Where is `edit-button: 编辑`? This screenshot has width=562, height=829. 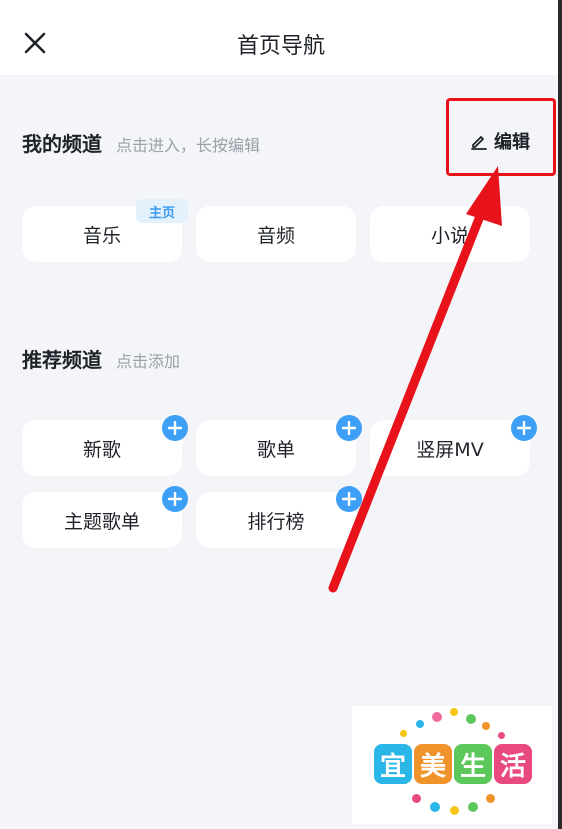
edit-button: 编辑 is located at coordinates (500, 141).